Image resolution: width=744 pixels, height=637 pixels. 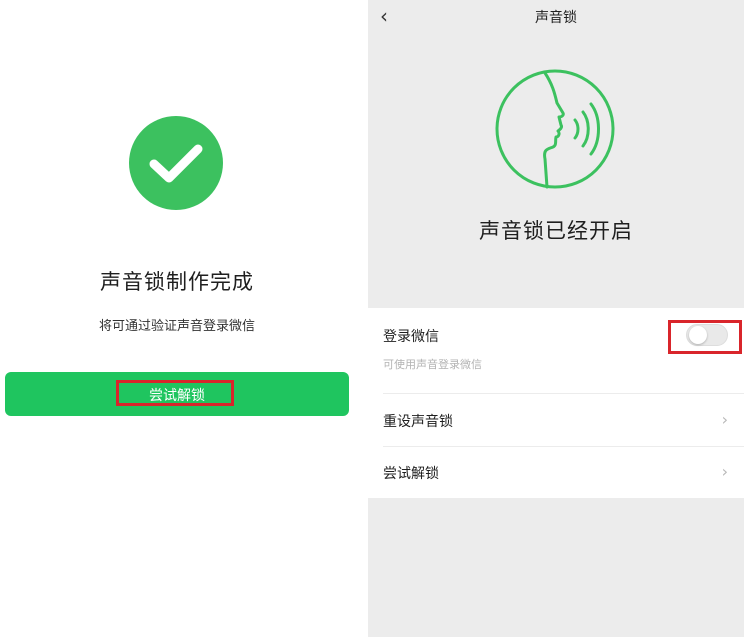 What do you see at coordinates (556, 473) in the screenshot?
I see `try-unlock-row: 尝试解锁 ›` at bounding box center [556, 473].